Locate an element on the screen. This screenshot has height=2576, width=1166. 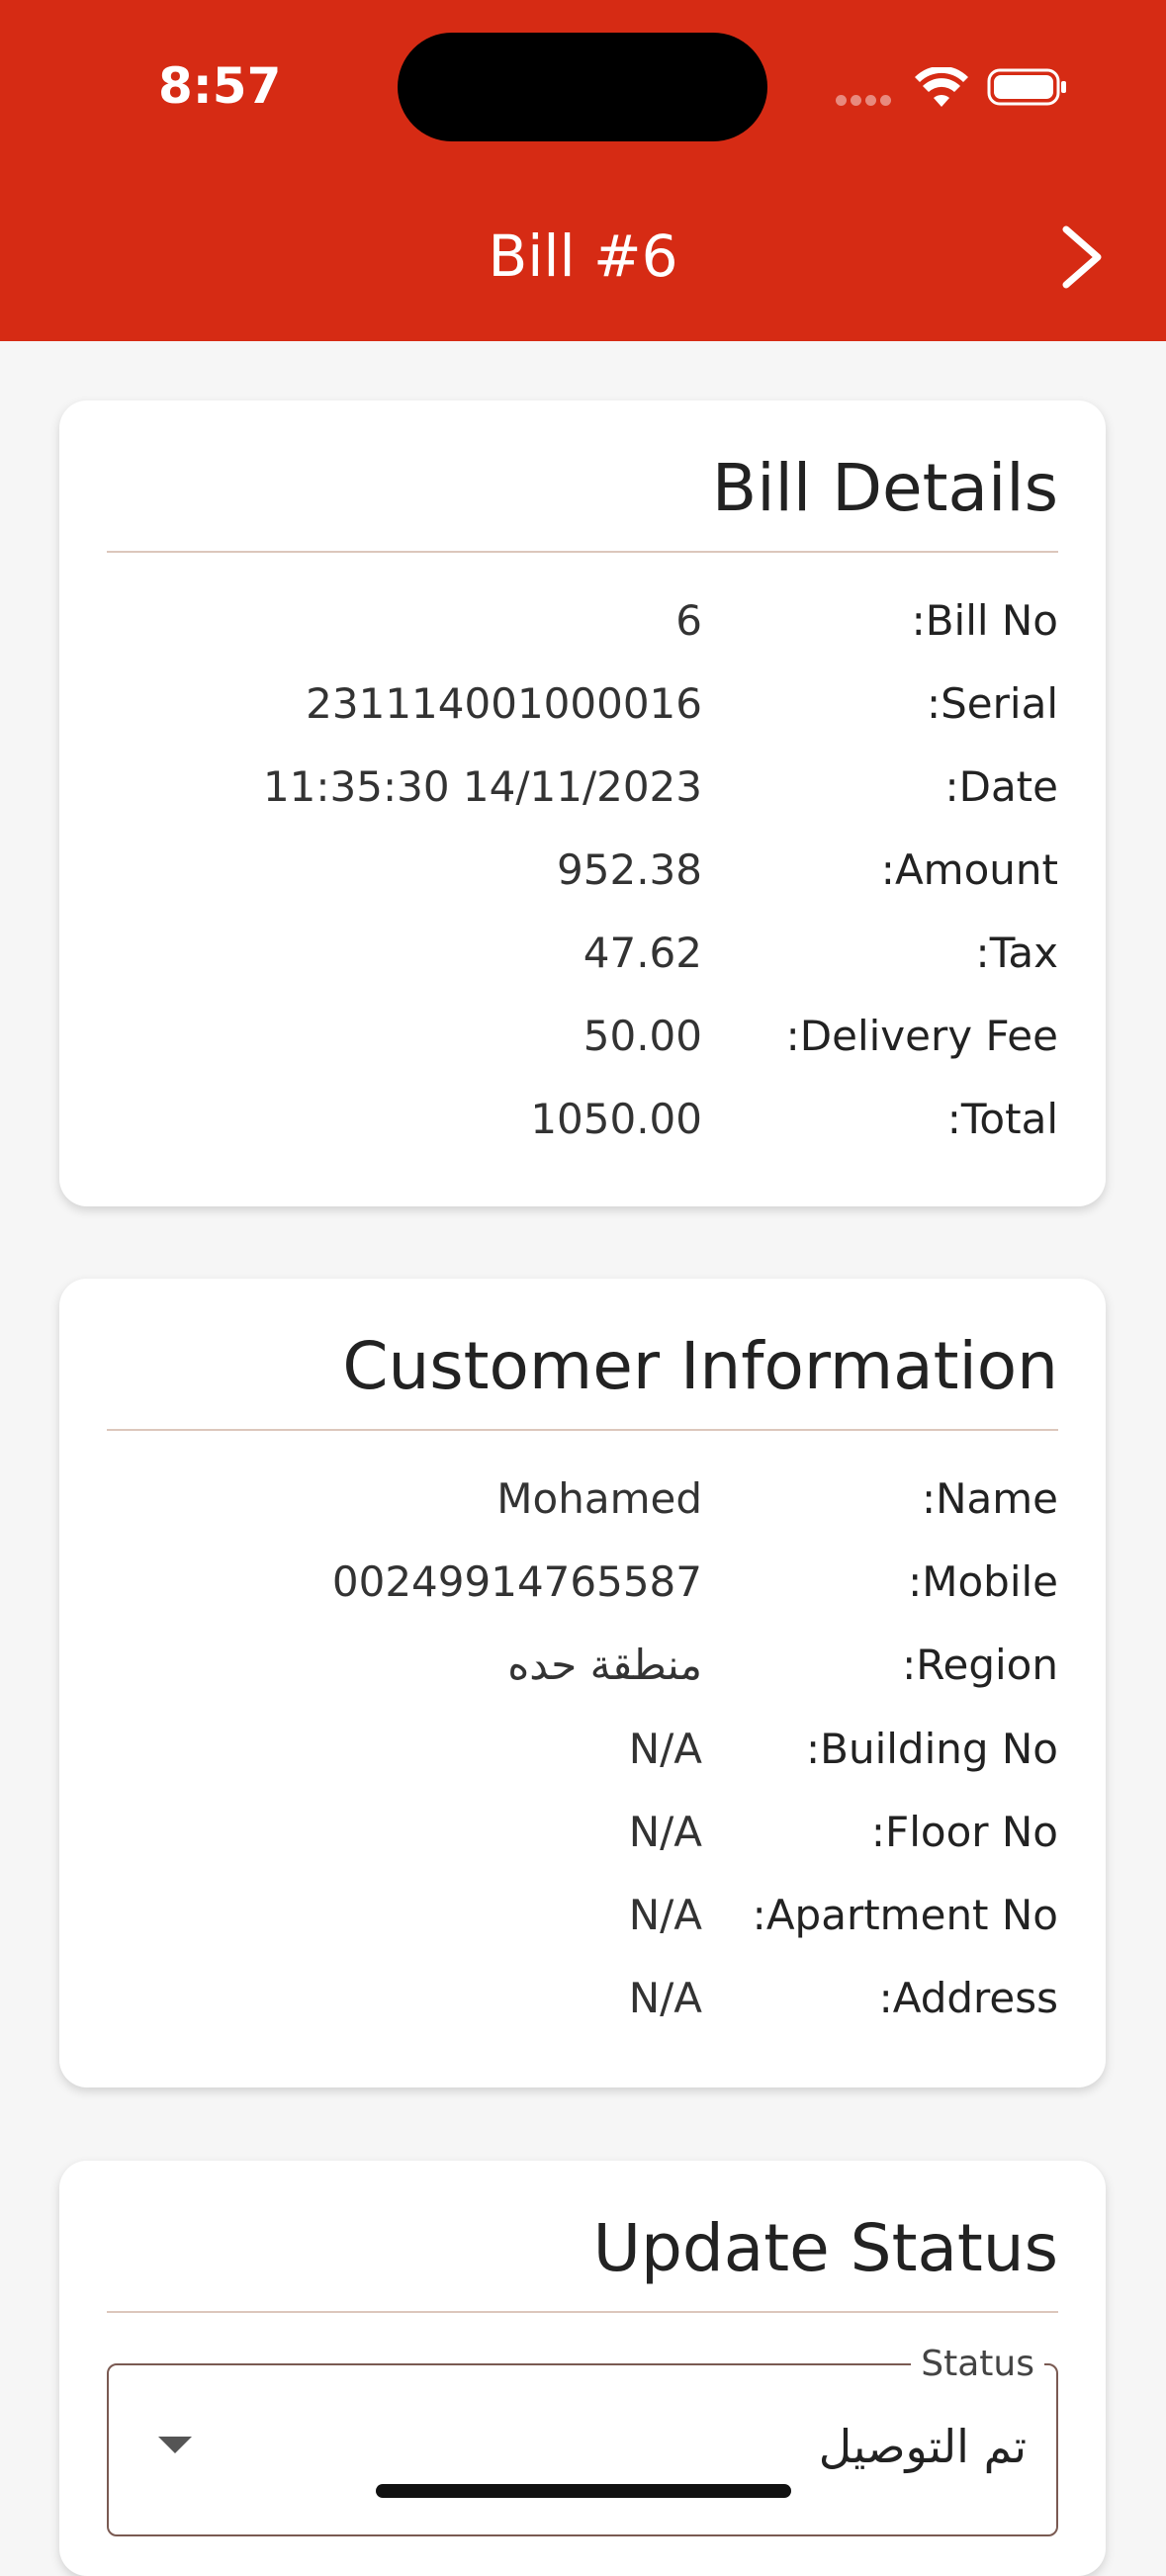
field-value: 50.00 is located at coordinates (642, 1036).